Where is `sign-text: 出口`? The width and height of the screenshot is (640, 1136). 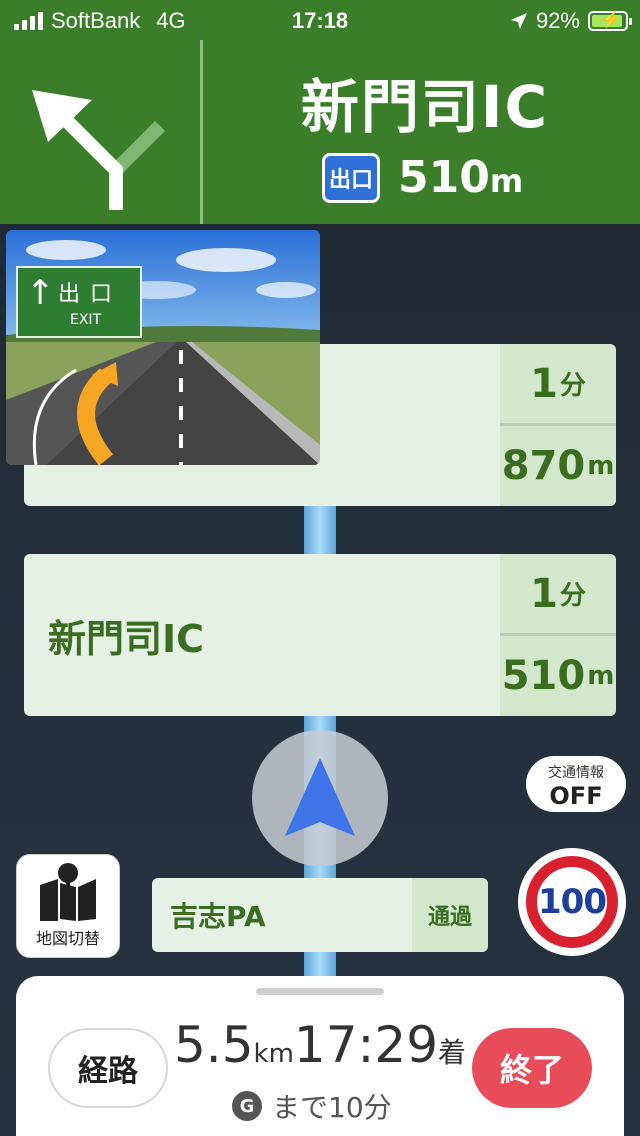
sign-text: 出口 is located at coordinates (90, 294).